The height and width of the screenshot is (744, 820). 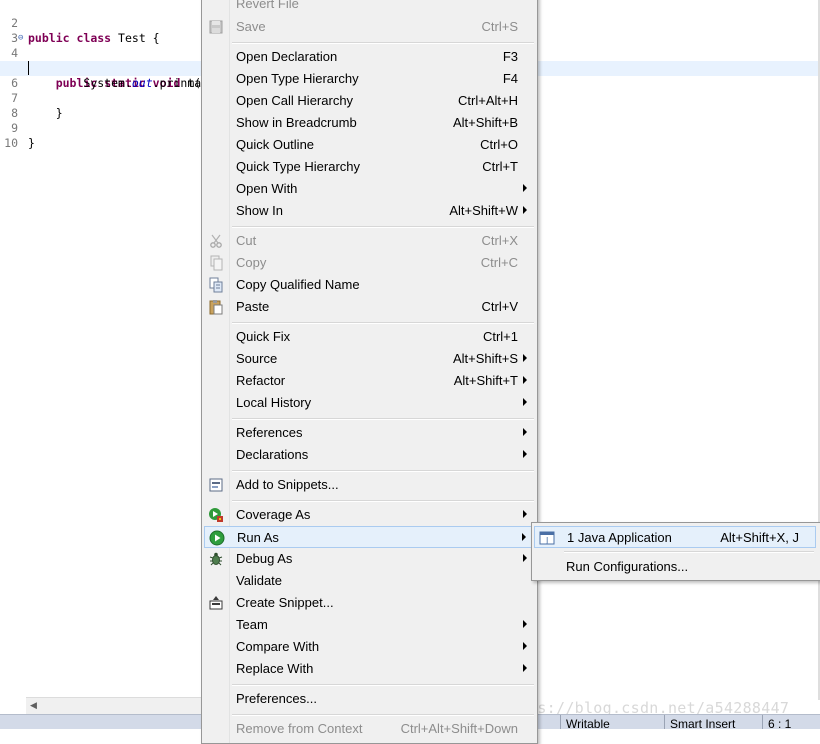 What do you see at coordinates (369, 359) in the screenshot?
I see `menu-item-source: Source Alt+Shift+S` at bounding box center [369, 359].